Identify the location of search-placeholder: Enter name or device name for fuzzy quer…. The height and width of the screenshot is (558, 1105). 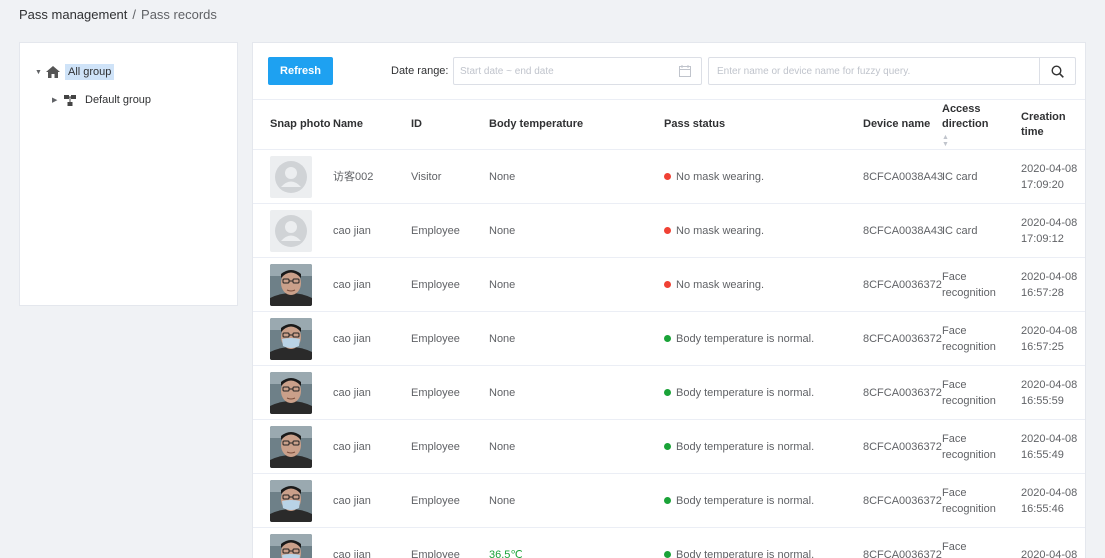
(814, 71).